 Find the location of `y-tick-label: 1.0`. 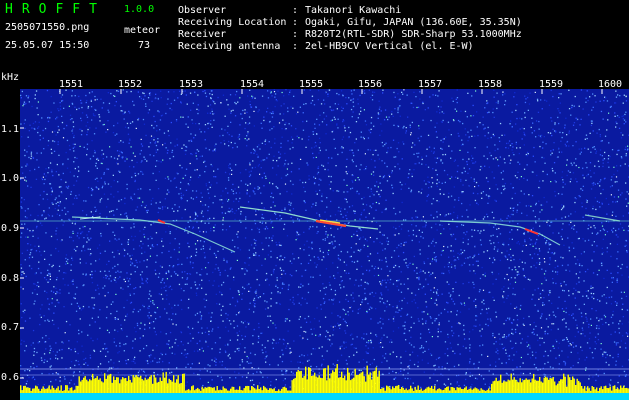

y-tick-label: 1.0 is located at coordinates (10, 178).